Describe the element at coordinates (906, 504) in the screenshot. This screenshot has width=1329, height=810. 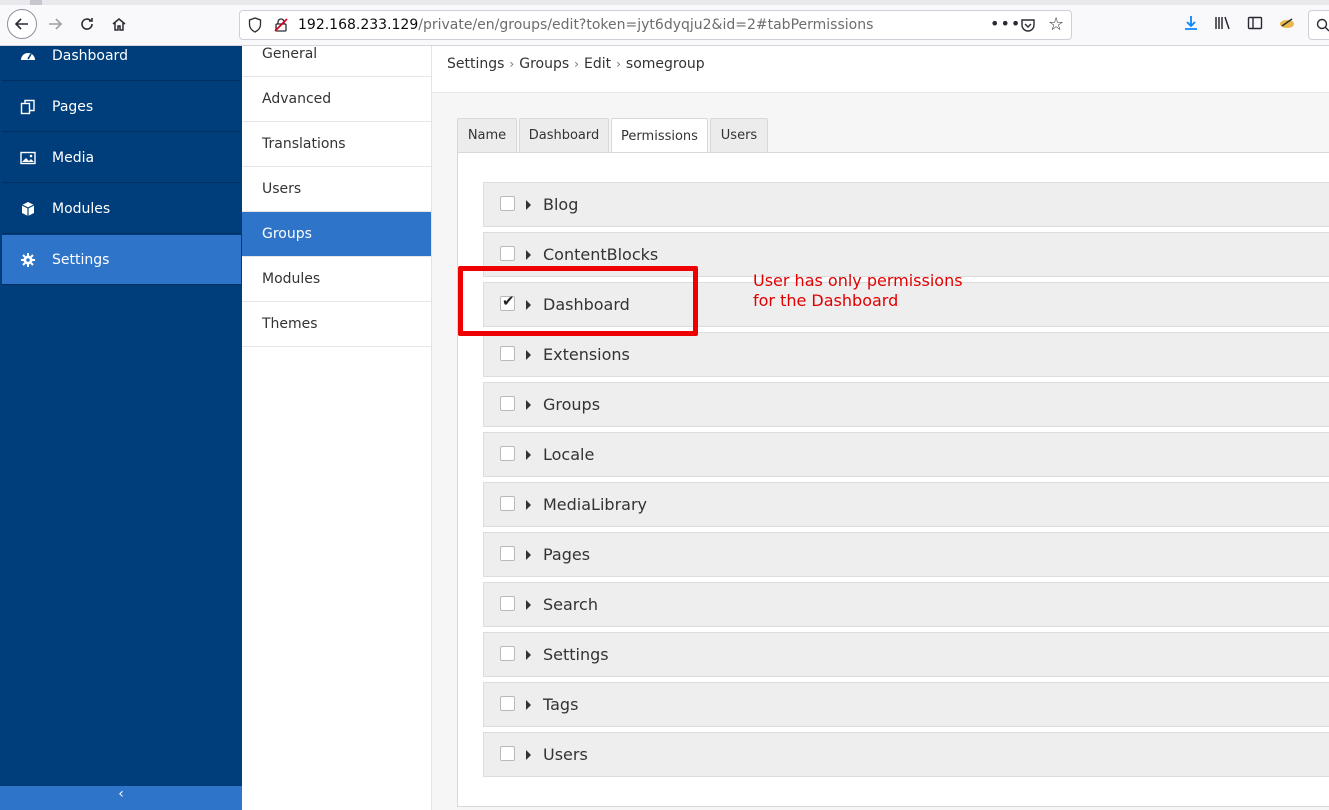
I see `permission-row: MediaLibrary` at that location.